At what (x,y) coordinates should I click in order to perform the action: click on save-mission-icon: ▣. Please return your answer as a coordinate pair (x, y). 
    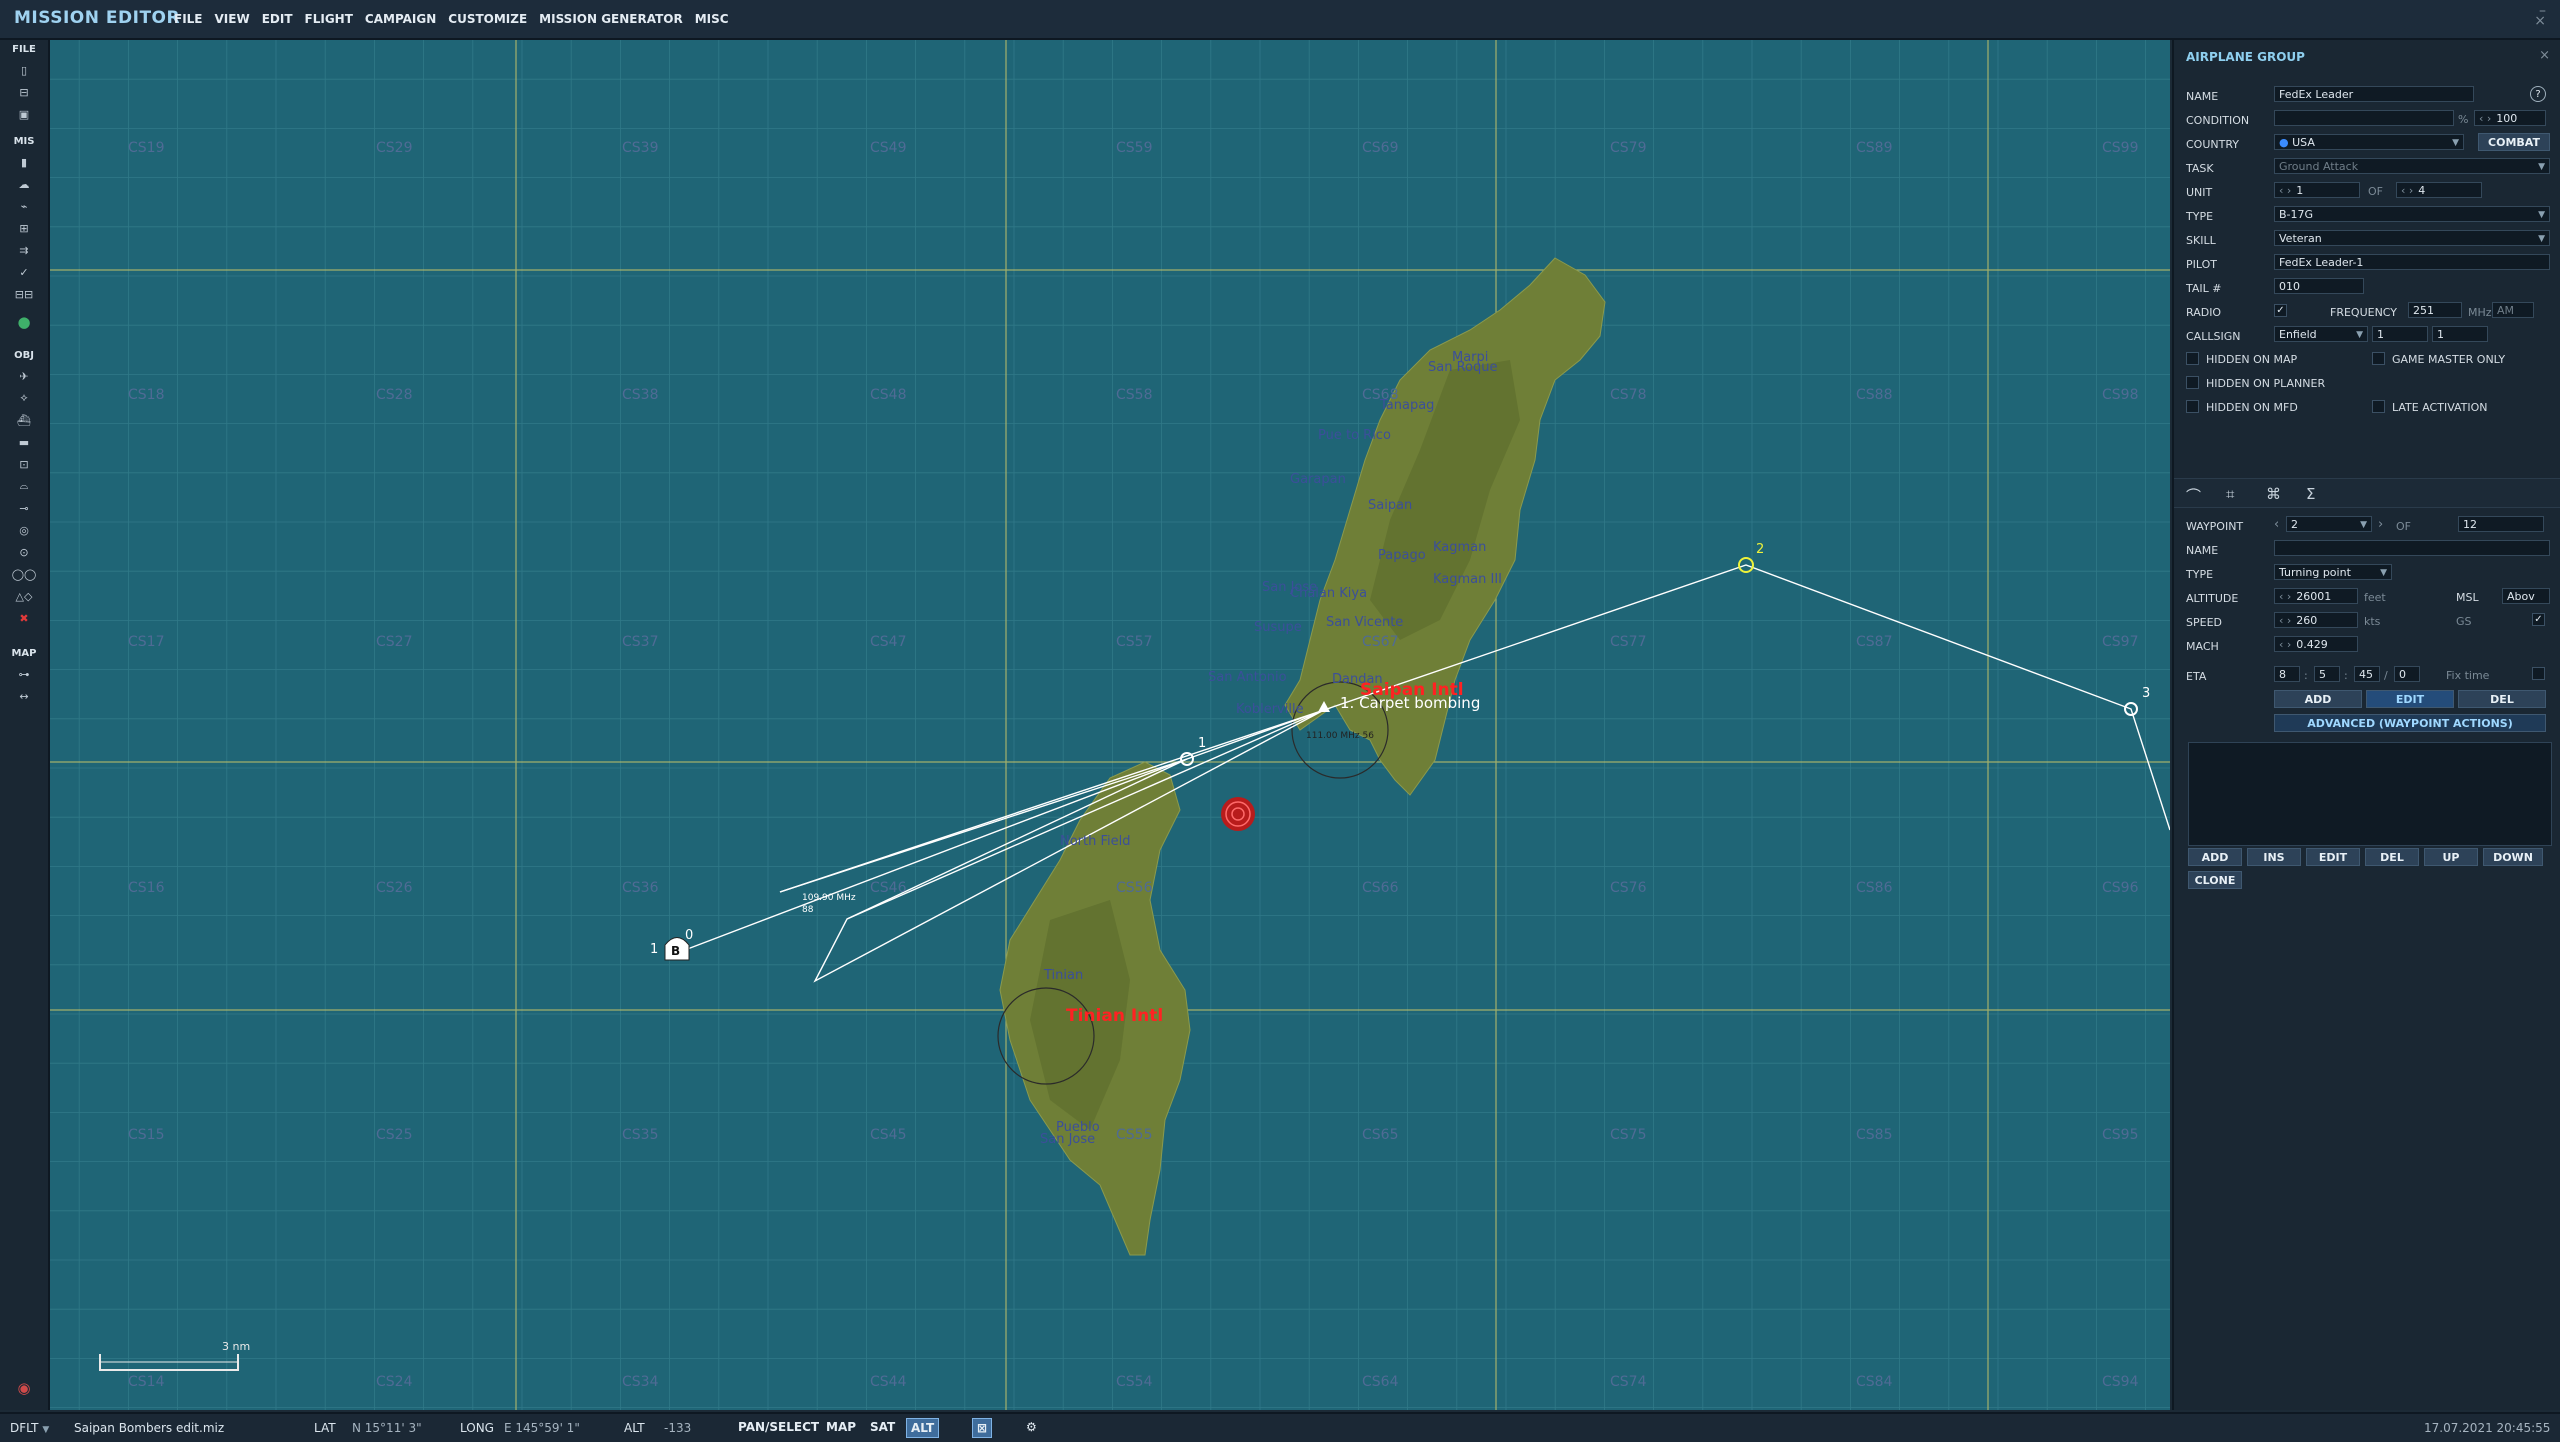
    Looking at the image, I should click on (24, 114).